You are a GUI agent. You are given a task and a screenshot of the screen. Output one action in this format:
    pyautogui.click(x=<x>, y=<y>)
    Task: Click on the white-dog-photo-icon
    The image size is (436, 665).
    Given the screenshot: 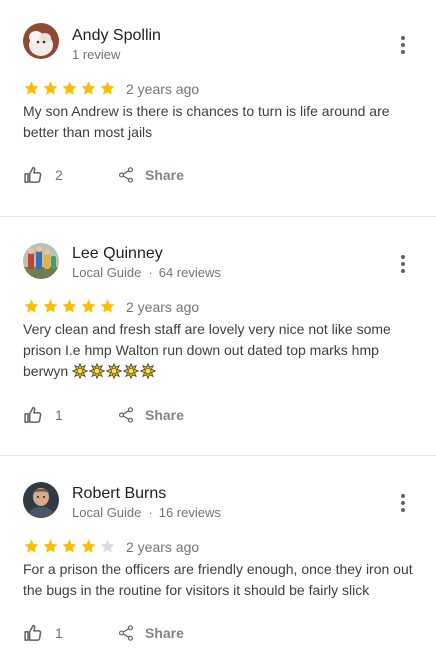 What is the action you would take?
    pyautogui.click(x=41, y=41)
    